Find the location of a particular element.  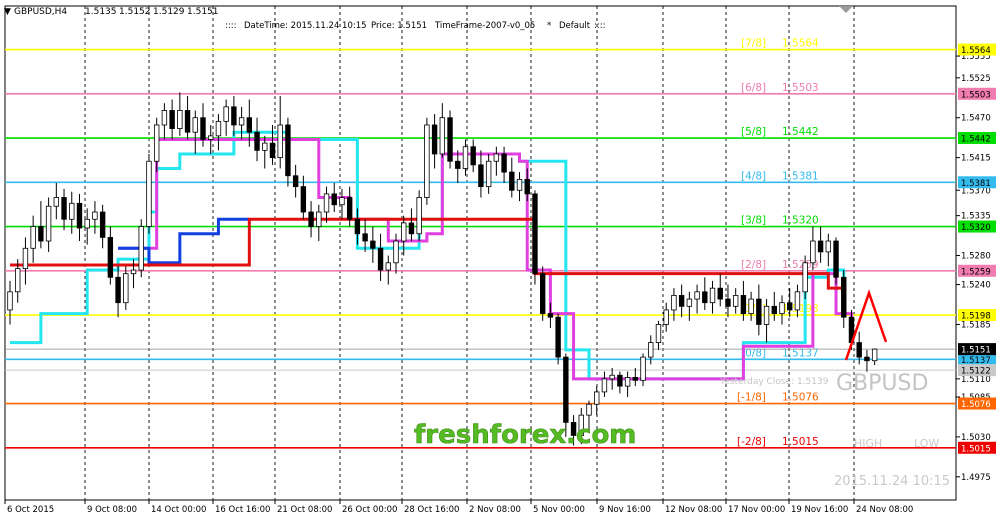

y-tick-label: 1.4975 is located at coordinates (976, 478).